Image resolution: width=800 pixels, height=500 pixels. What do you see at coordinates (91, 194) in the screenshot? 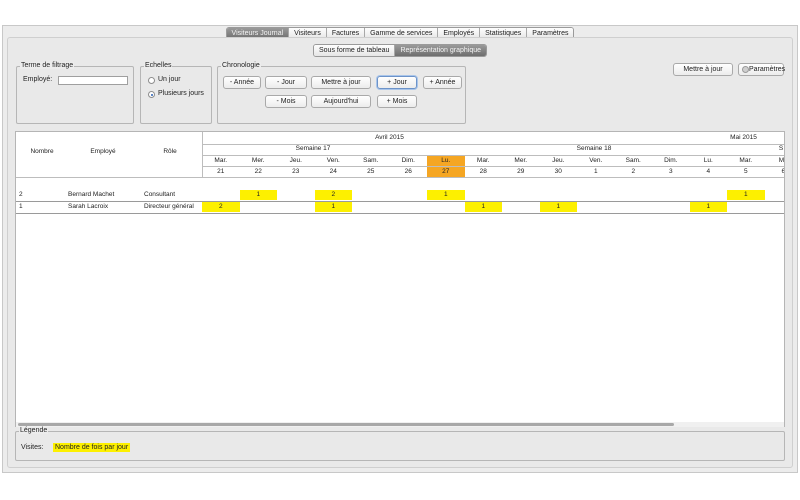
I see `row-employee: Bernard Machet` at bounding box center [91, 194].